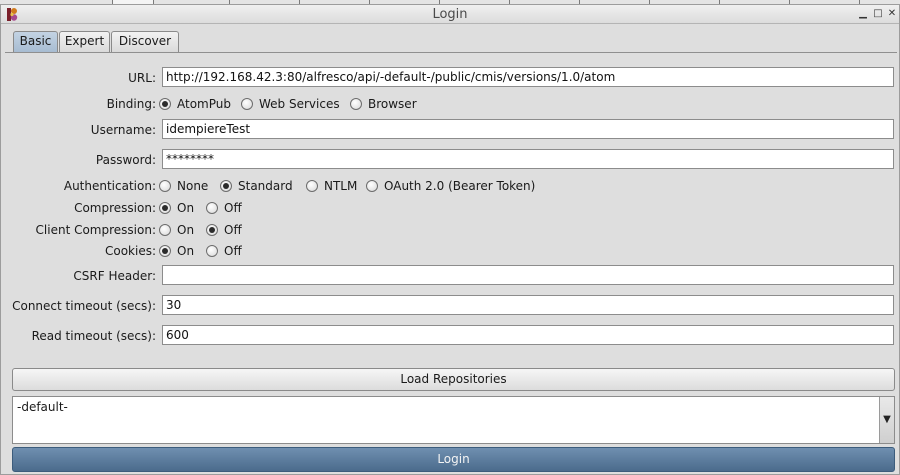 The height and width of the screenshot is (475, 900). I want to click on url-label: URL:, so click(142, 78).